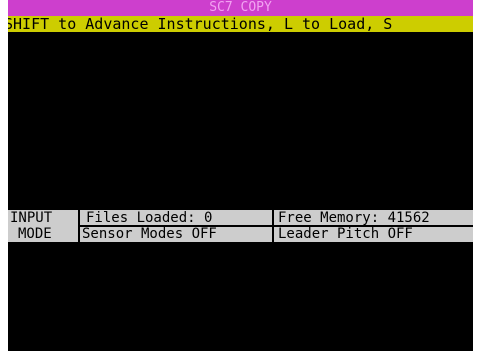  Describe the element at coordinates (345, 234) in the screenshot. I see `leader-pitch: Leader Pitch OFF` at that location.